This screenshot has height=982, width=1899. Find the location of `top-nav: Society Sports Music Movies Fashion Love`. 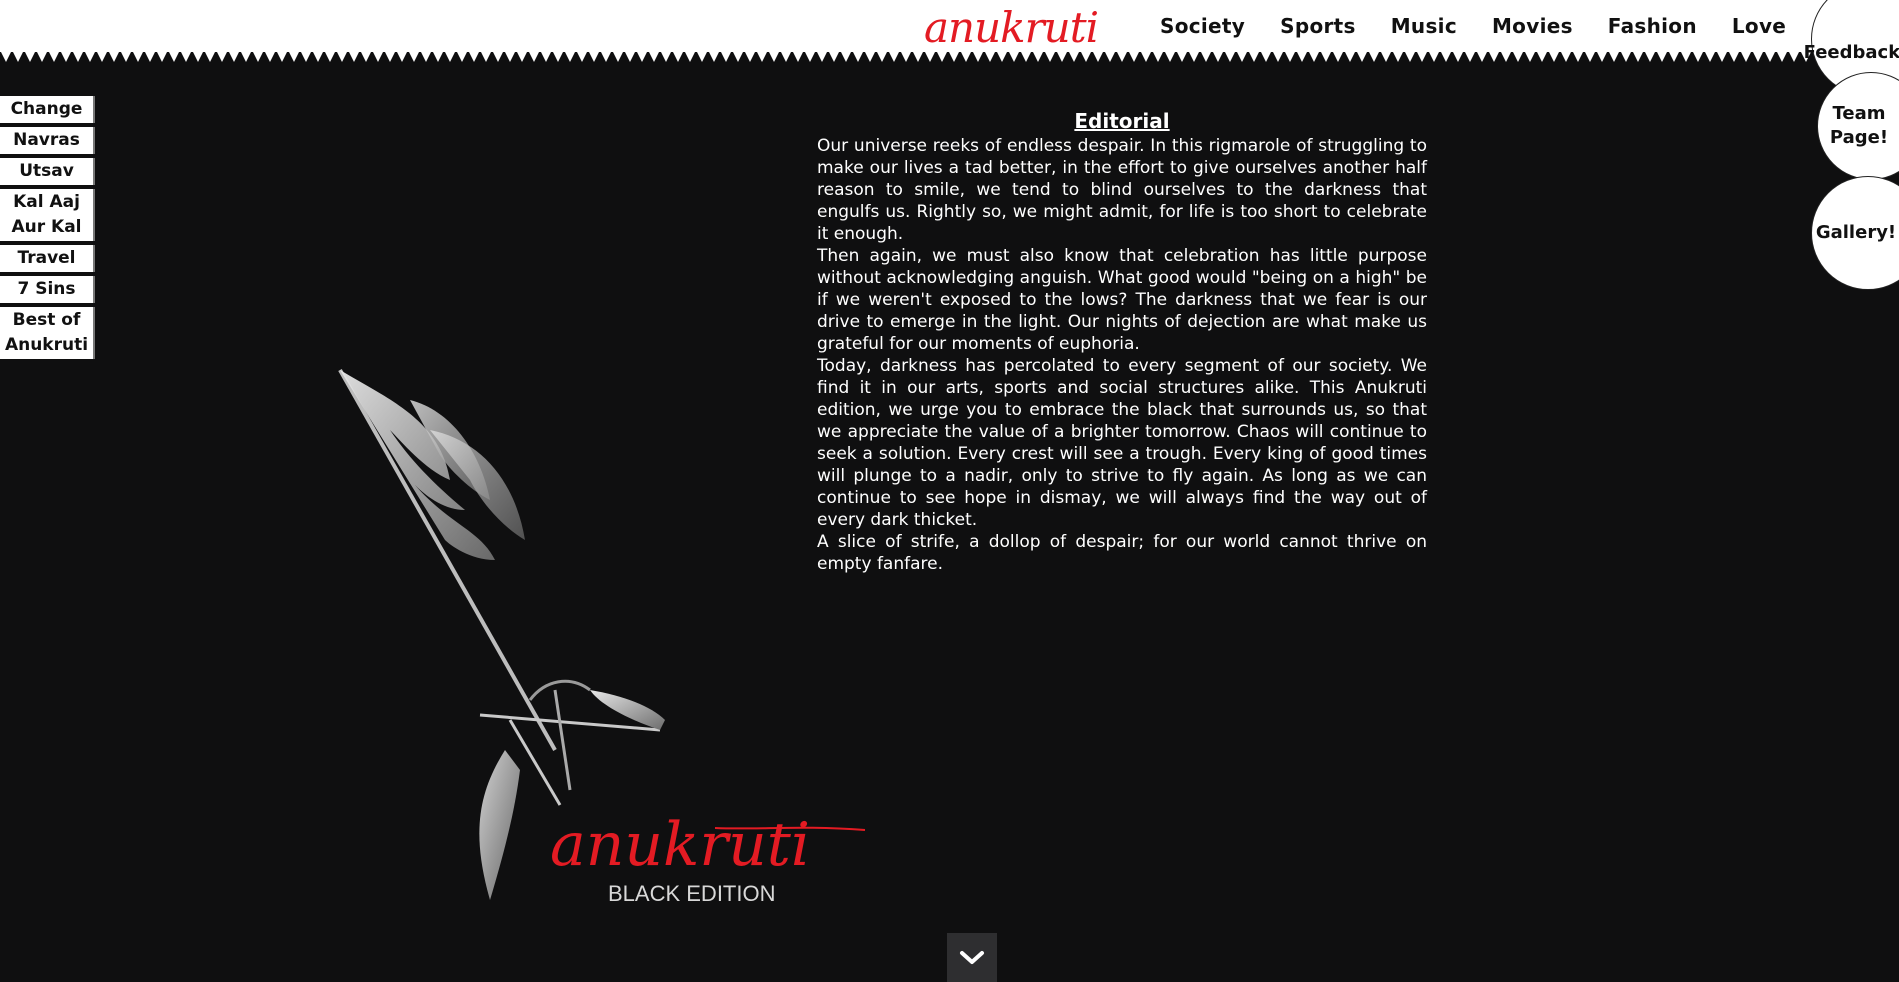

top-nav: Society Sports Music Movies Fashion Love is located at coordinates (1490, 26).